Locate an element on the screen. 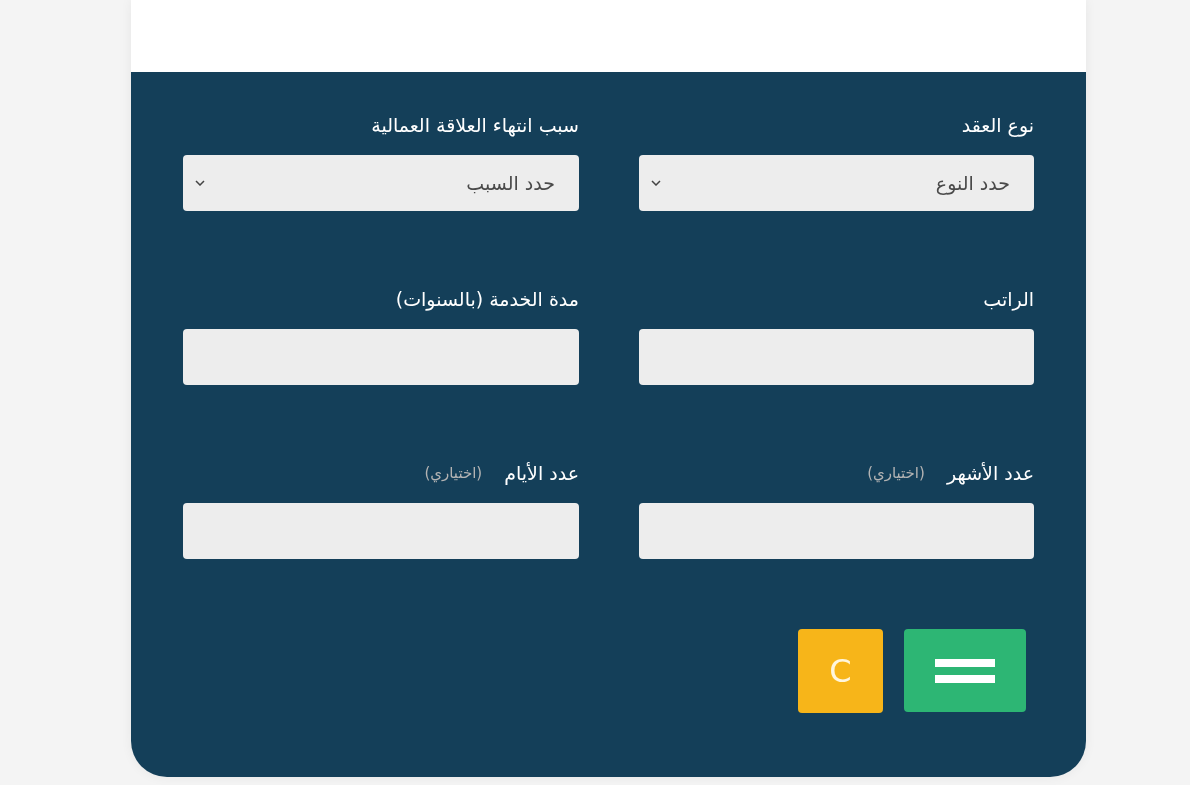 The width and height of the screenshot is (1190, 785). field-label: سبب انتهاء العلاقة العمالية is located at coordinates (475, 125).